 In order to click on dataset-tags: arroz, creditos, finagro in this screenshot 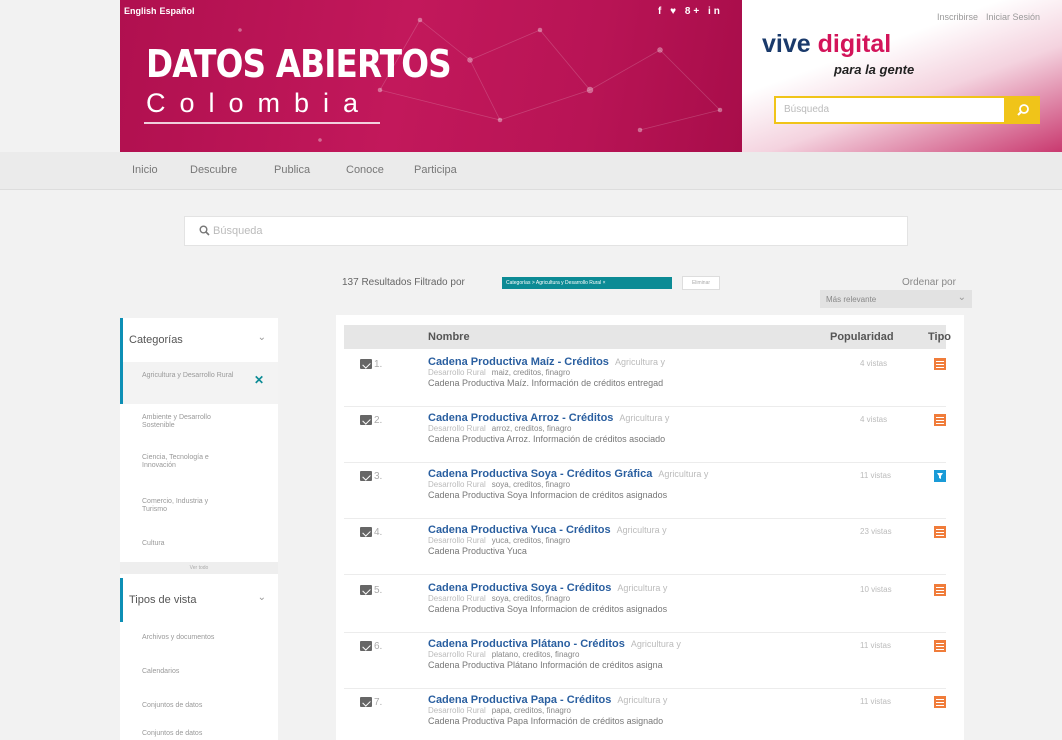, I will do `click(531, 428)`.